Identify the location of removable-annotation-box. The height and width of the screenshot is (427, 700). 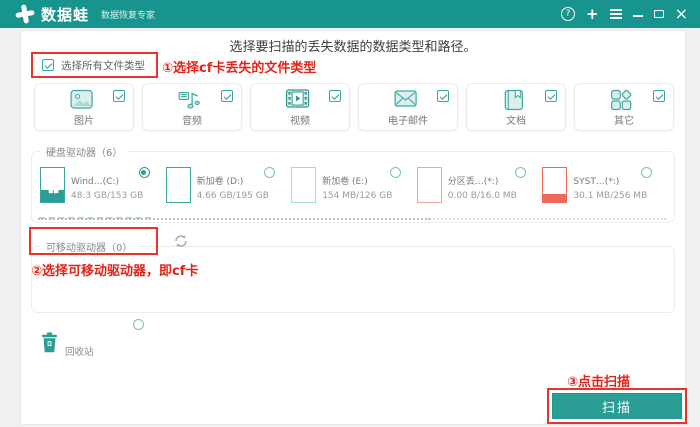
(93, 241).